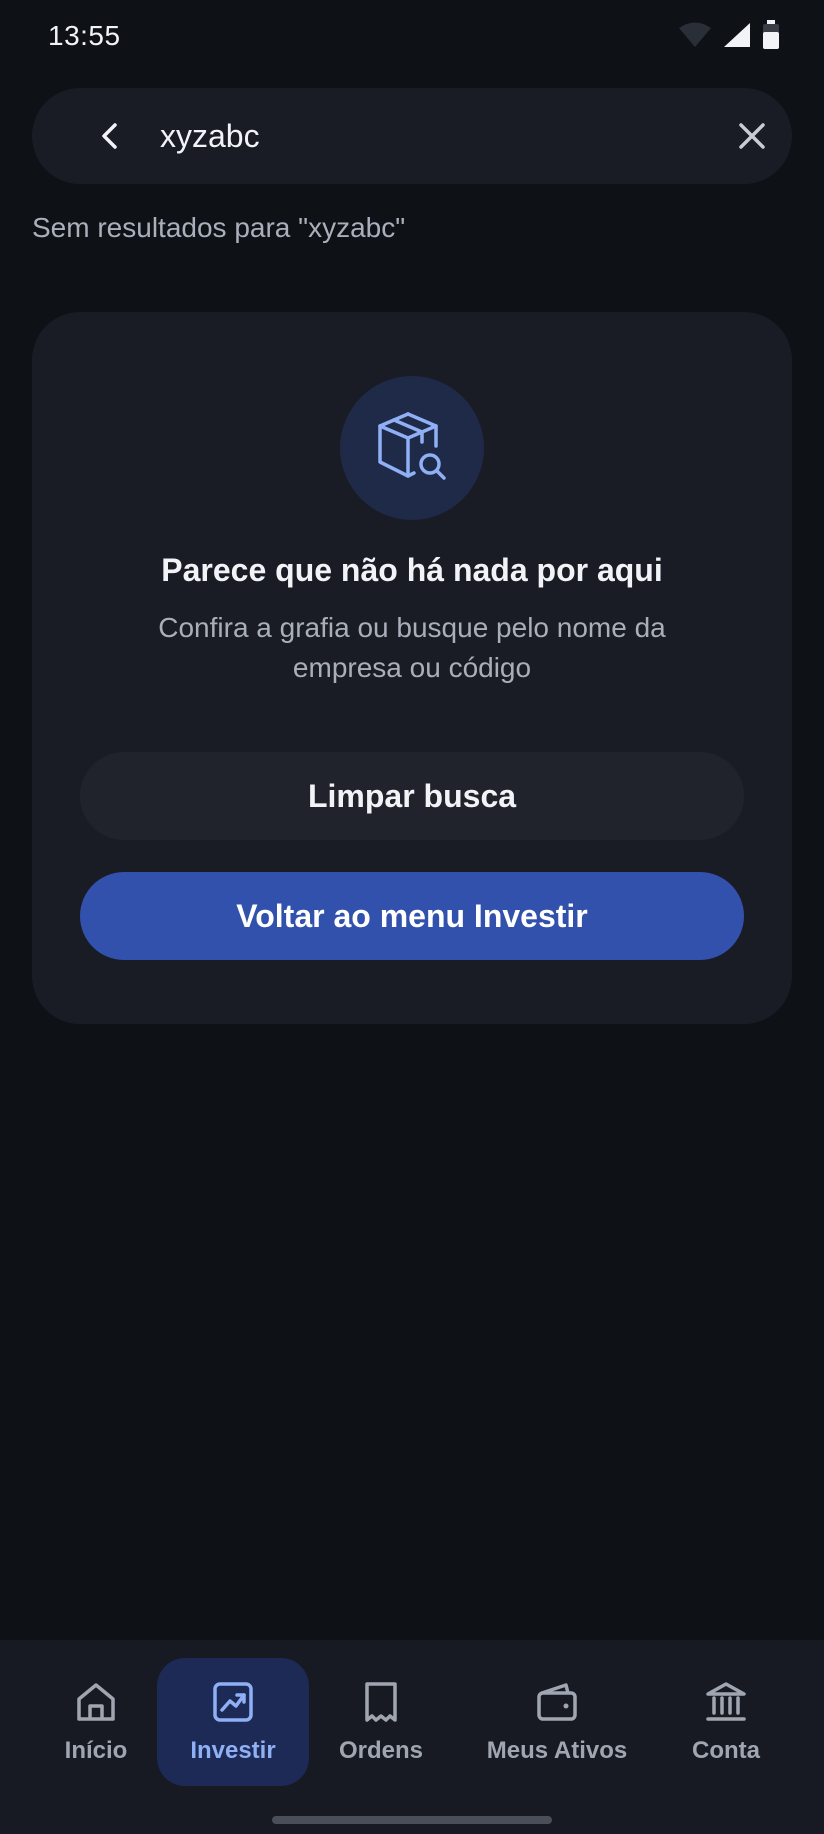 The height and width of the screenshot is (1834, 824). I want to click on box-search-icon, so click(412, 448).